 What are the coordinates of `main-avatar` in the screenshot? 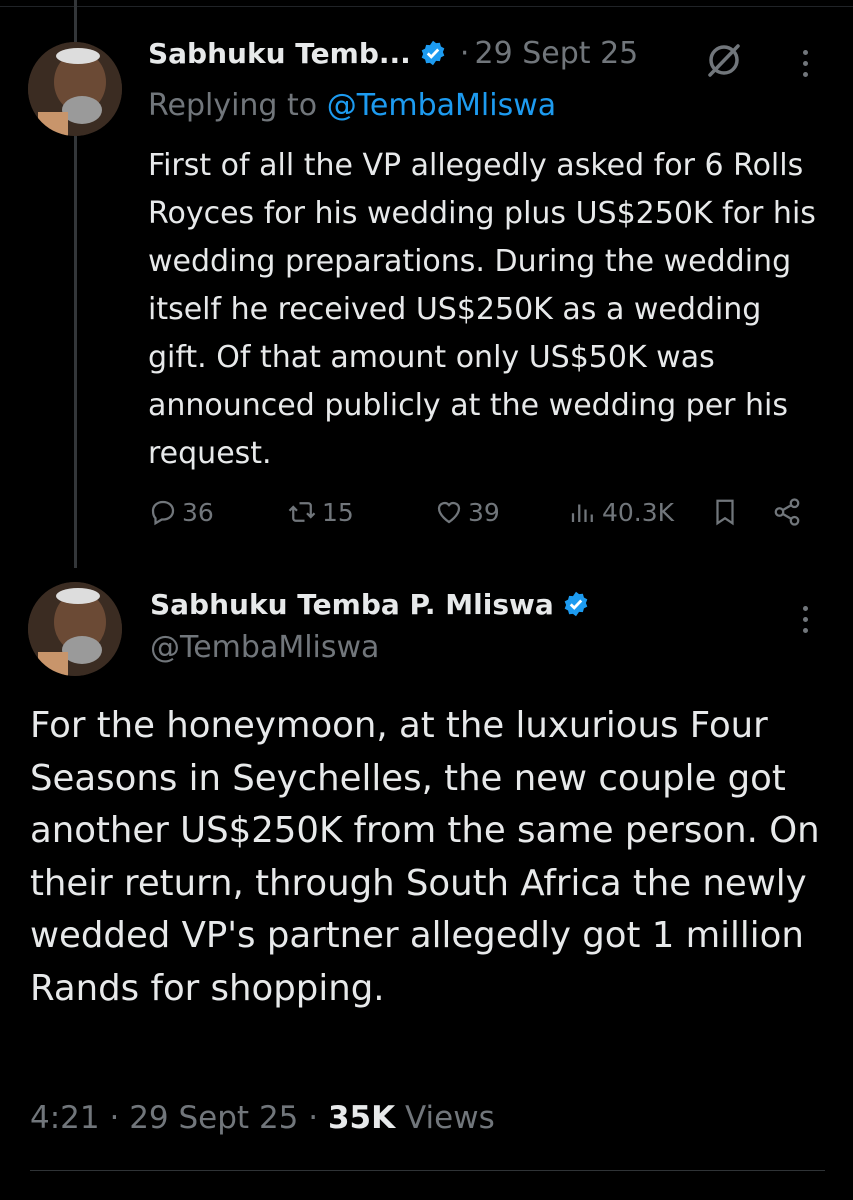 It's located at (75, 629).